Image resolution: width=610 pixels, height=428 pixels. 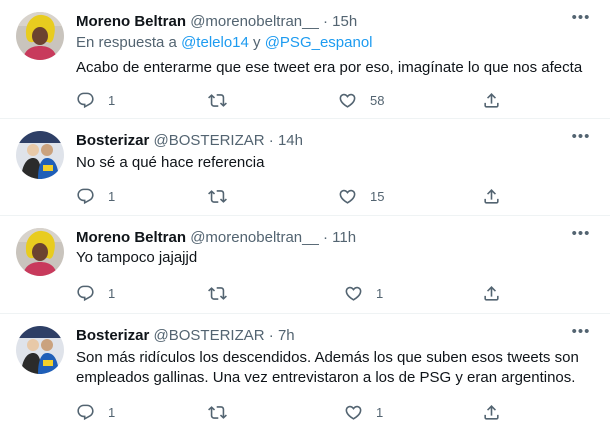 I want to click on tweet-actions: 1 58, so click(x=291, y=100).